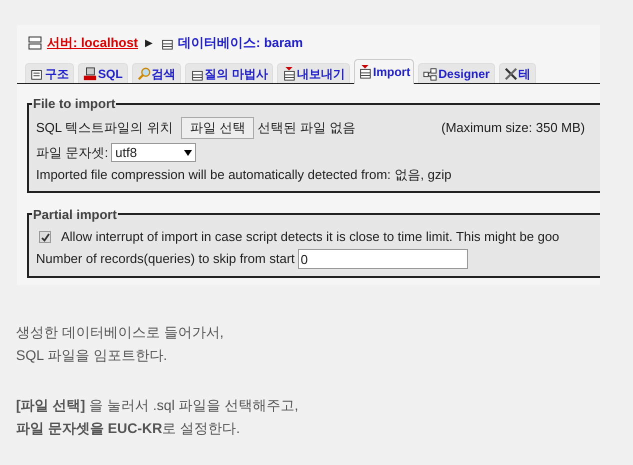 The width and height of the screenshot is (633, 465). I want to click on compression-note: Imported file compression will be automatically detected from: 없음, gzip, so click(244, 175).